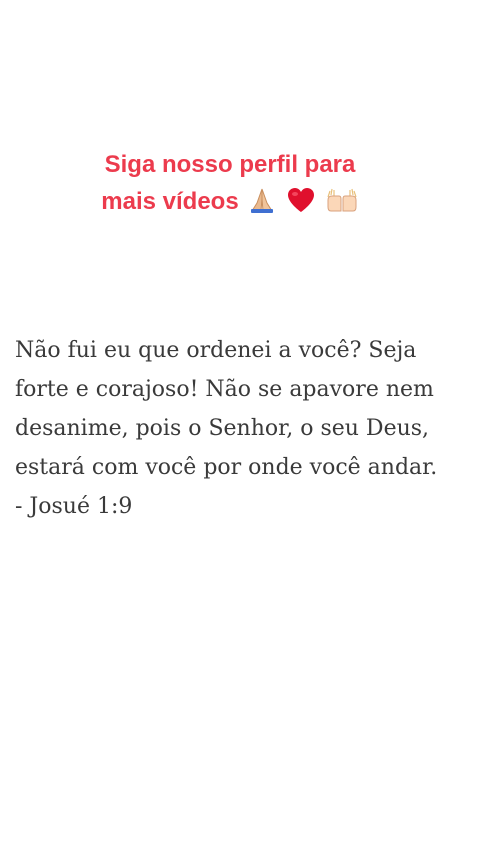 This screenshot has height=852, width=480. I want to click on raised-hands-icon, so click(342, 205).